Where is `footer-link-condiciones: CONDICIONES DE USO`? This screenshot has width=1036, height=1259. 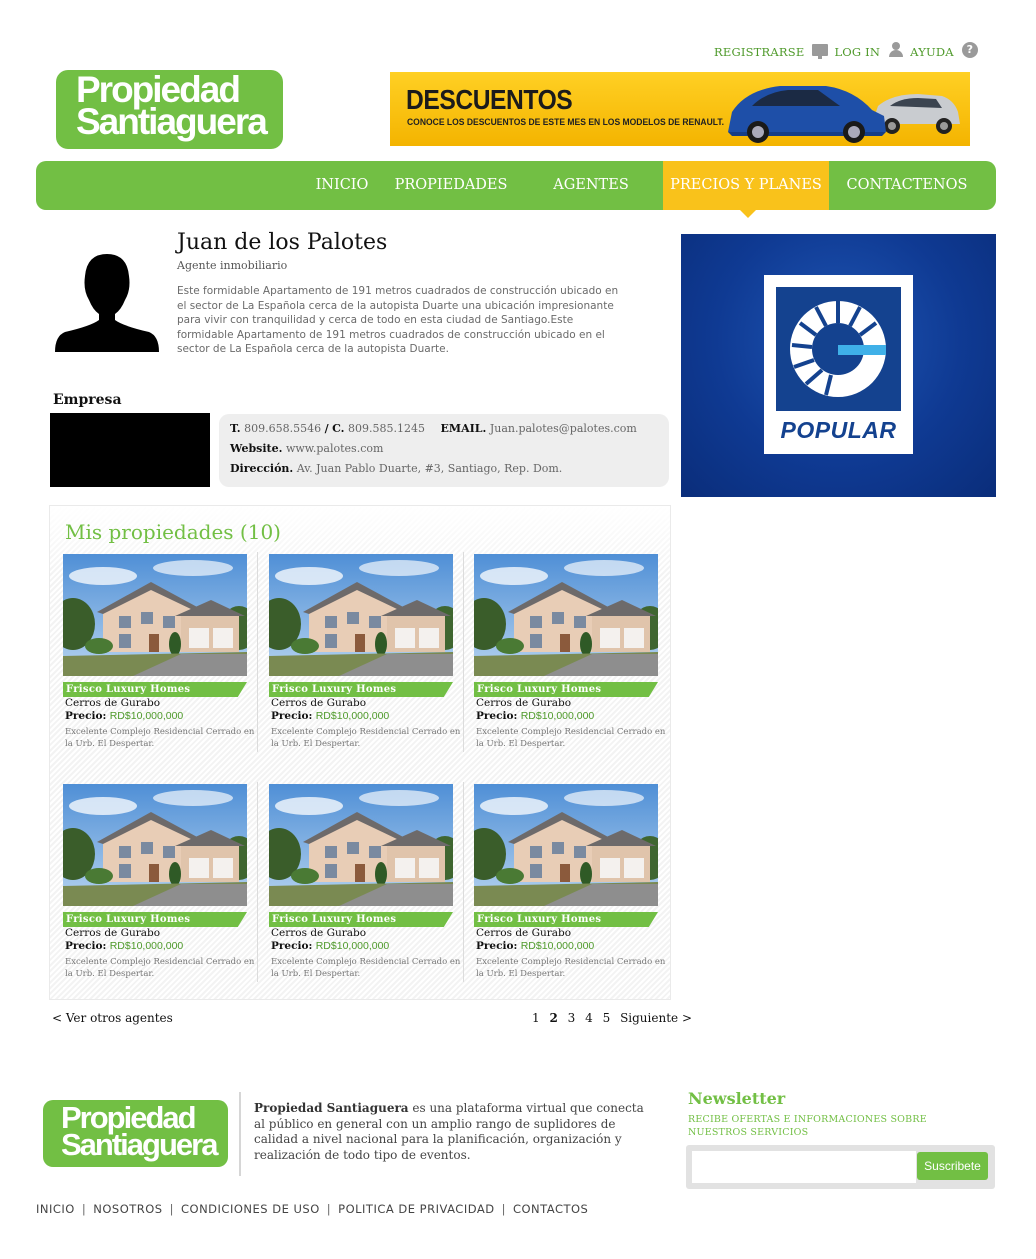
footer-link-condiciones: CONDICIONES DE USO is located at coordinates (250, 1209).